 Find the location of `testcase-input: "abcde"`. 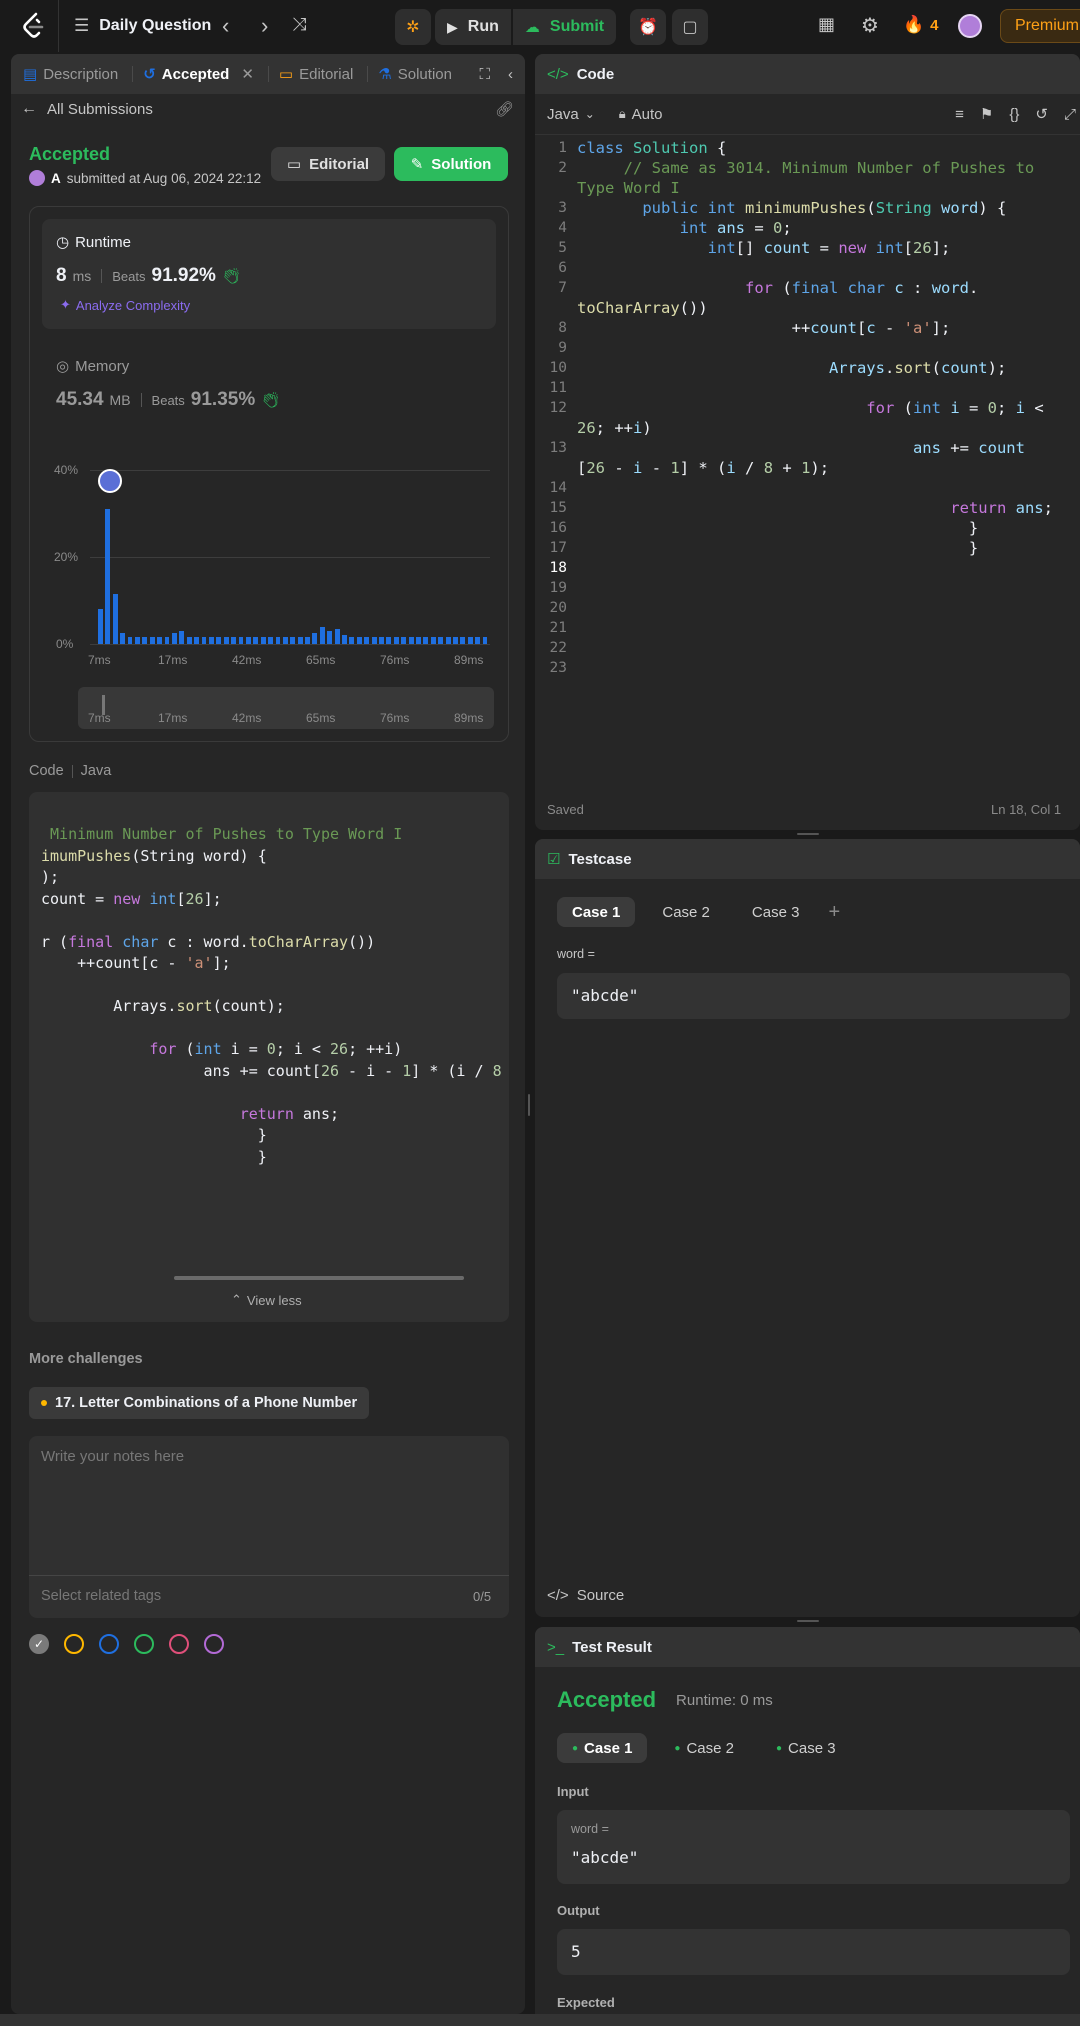

testcase-input: "abcde" is located at coordinates (813, 996).